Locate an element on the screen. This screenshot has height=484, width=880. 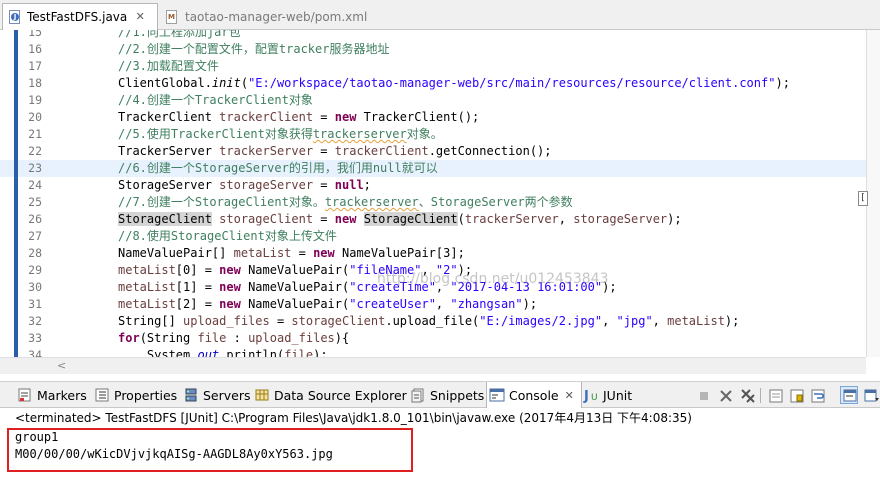
tab-markers: Markers is located at coordinates (52, 395).